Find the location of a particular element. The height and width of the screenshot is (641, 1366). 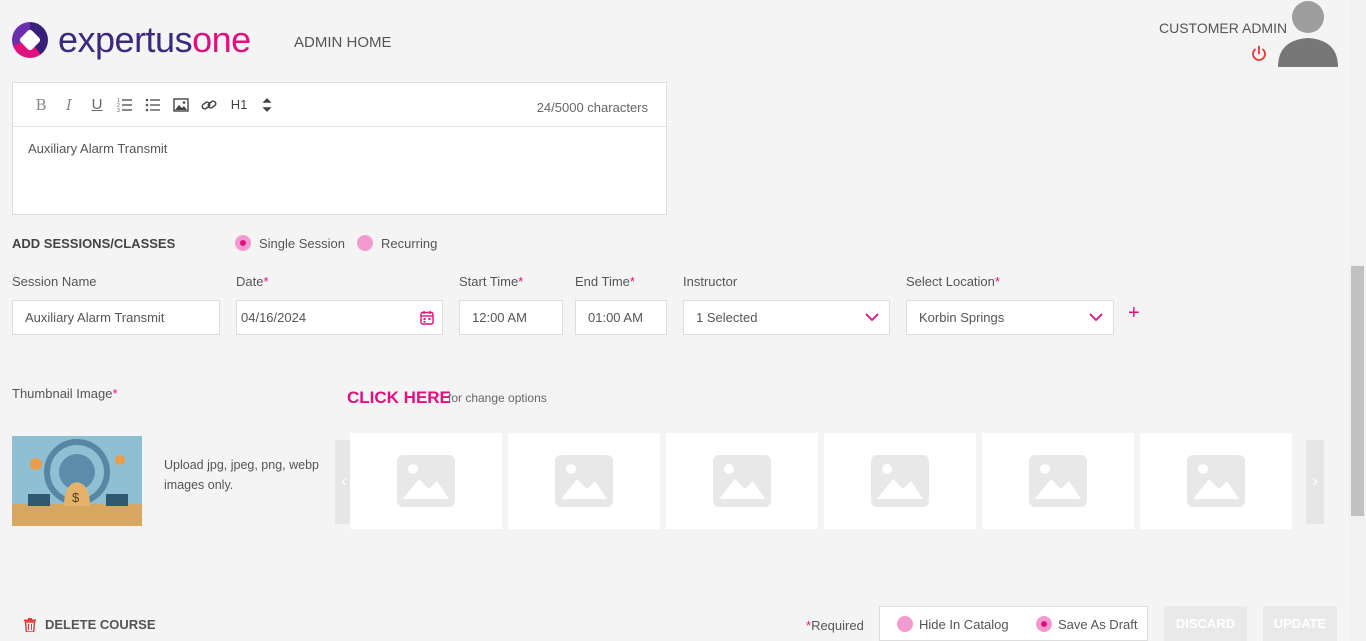

required-note: *Required is located at coordinates (835, 625).